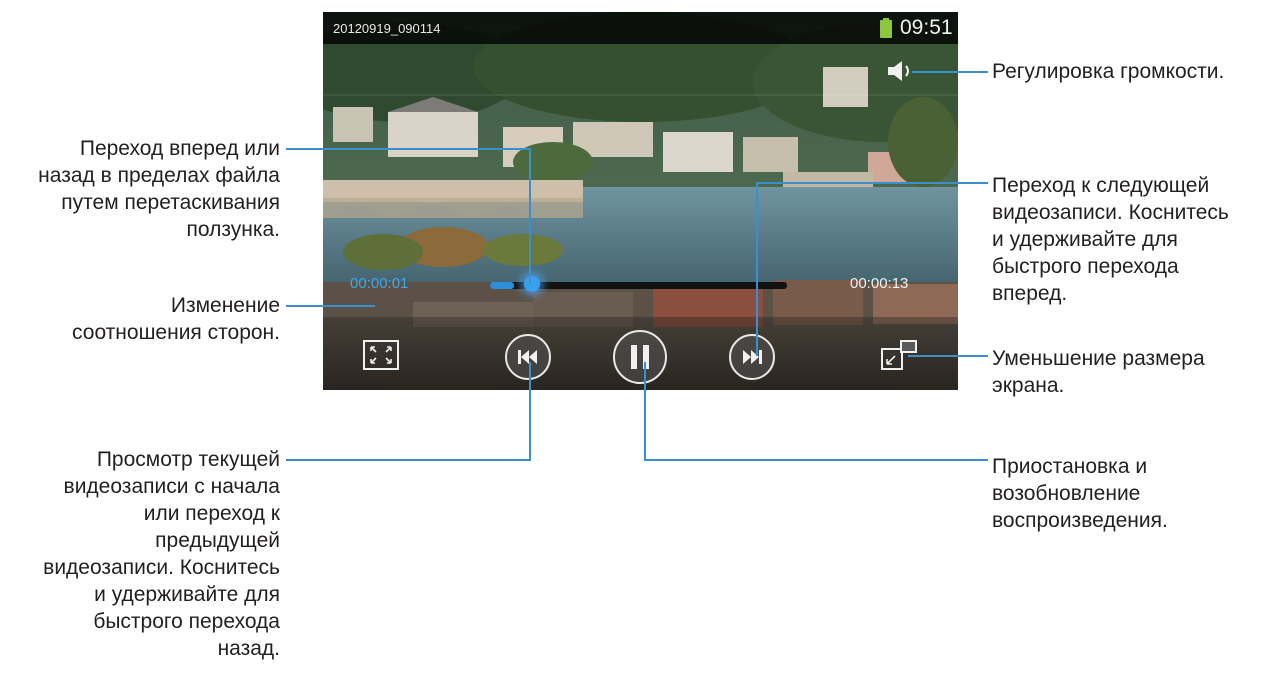 This screenshot has width=1274, height=683. Describe the element at coordinates (1133, 372) in the screenshot. I see `callout-minimize: Уменьшение размера экрана.` at that location.